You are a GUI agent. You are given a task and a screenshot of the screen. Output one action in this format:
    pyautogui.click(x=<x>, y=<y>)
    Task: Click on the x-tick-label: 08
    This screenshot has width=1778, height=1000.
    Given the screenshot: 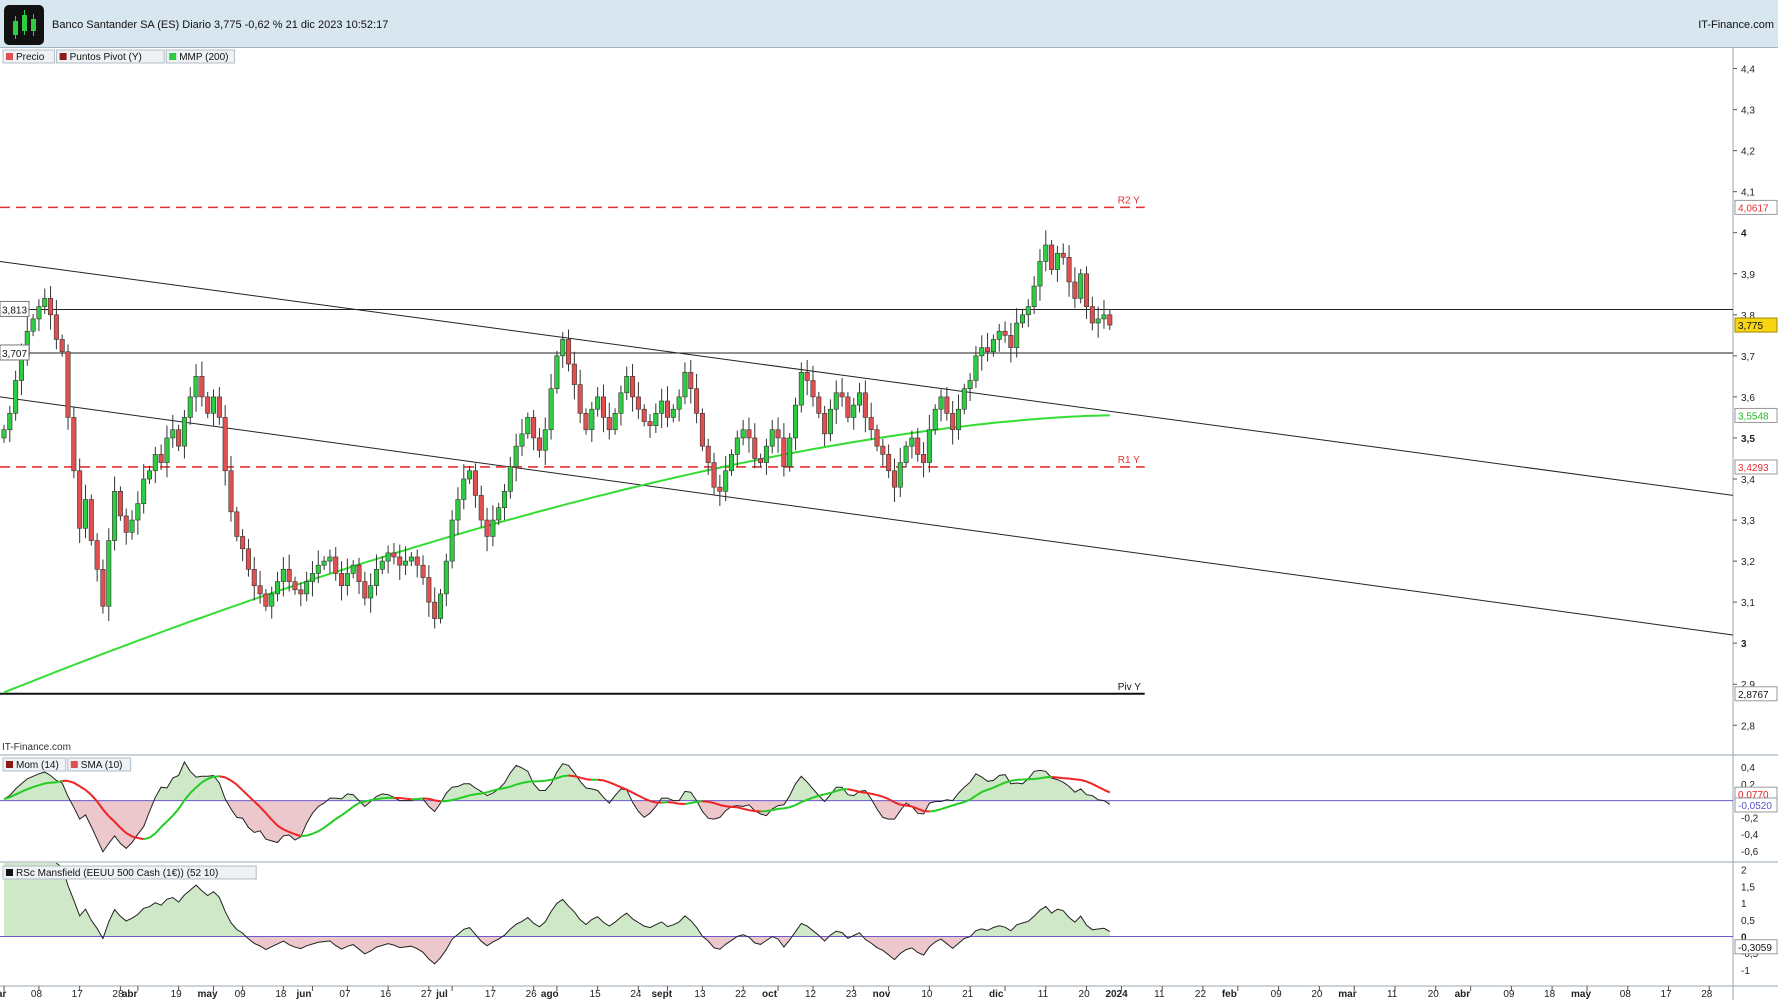 What is the action you would take?
    pyautogui.click(x=37, y=994)
    